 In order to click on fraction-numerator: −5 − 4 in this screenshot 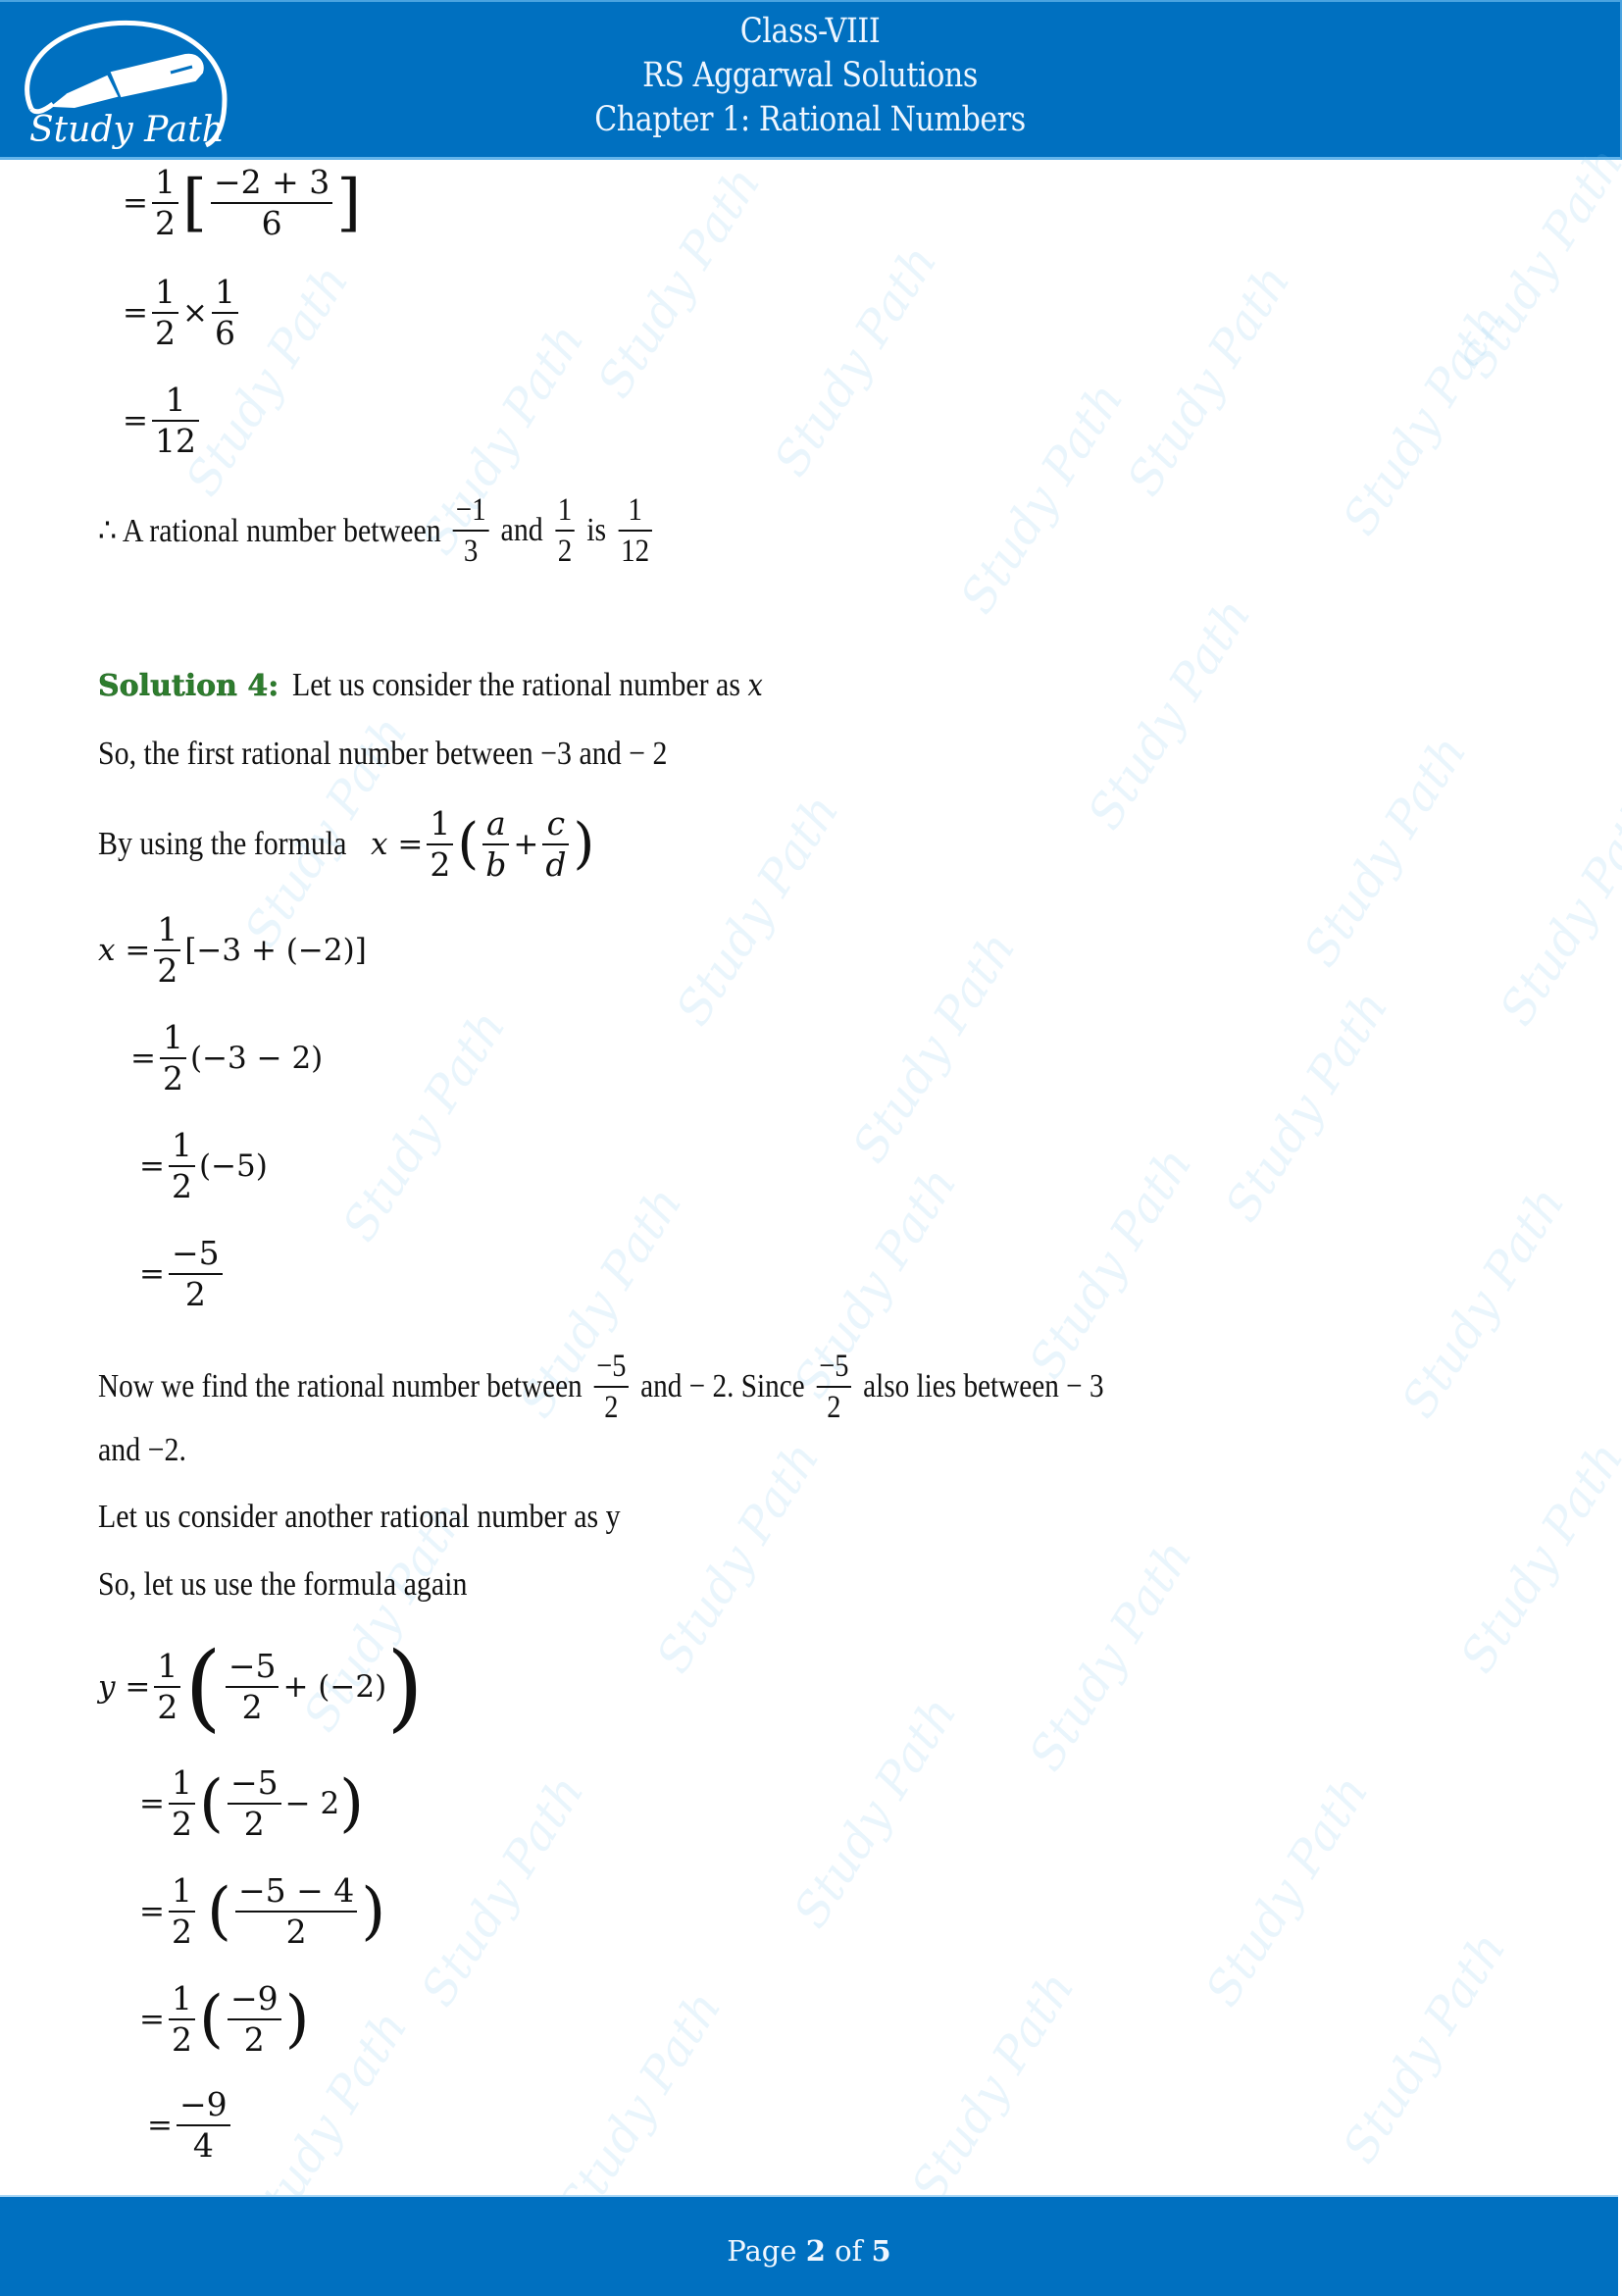, I will do `click(296, 1890)`.